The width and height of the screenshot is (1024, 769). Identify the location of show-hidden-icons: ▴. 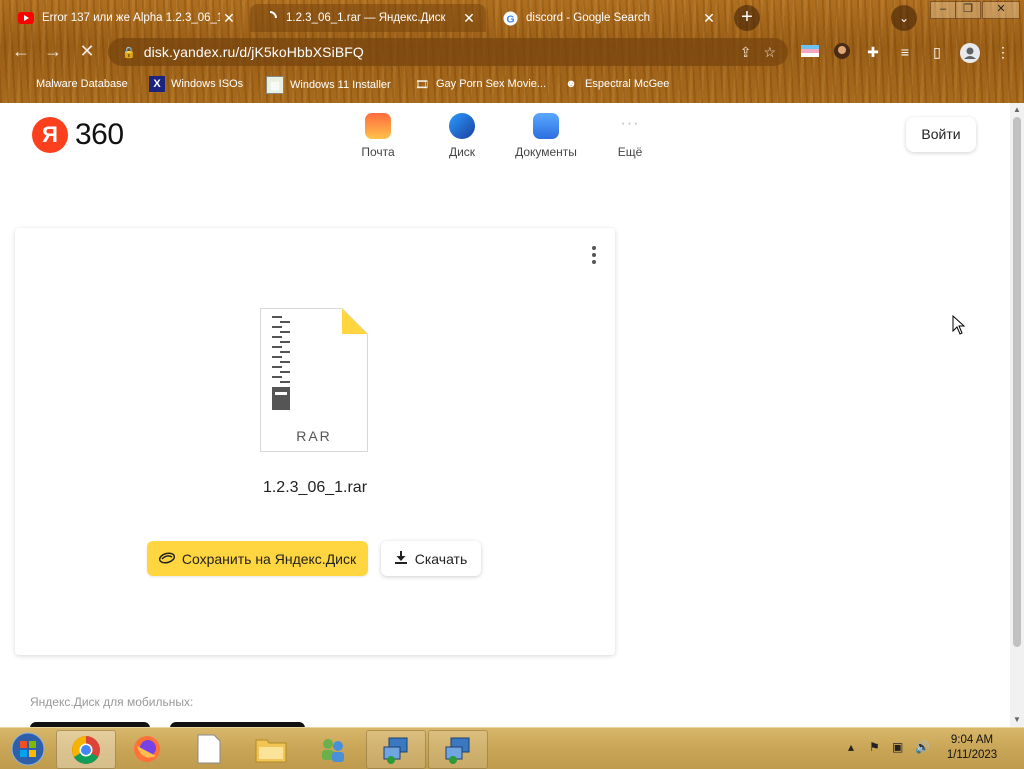
(851, 747).